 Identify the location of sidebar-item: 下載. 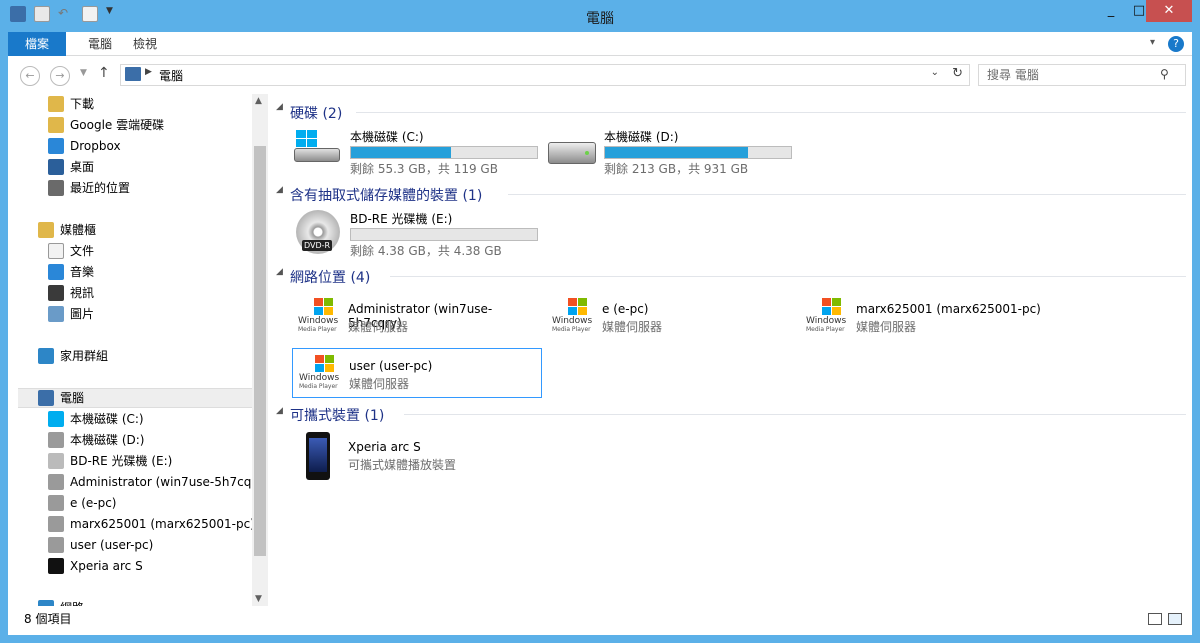
(71, 104).